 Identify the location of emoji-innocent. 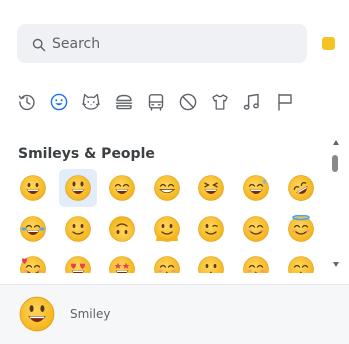
(301, 229).